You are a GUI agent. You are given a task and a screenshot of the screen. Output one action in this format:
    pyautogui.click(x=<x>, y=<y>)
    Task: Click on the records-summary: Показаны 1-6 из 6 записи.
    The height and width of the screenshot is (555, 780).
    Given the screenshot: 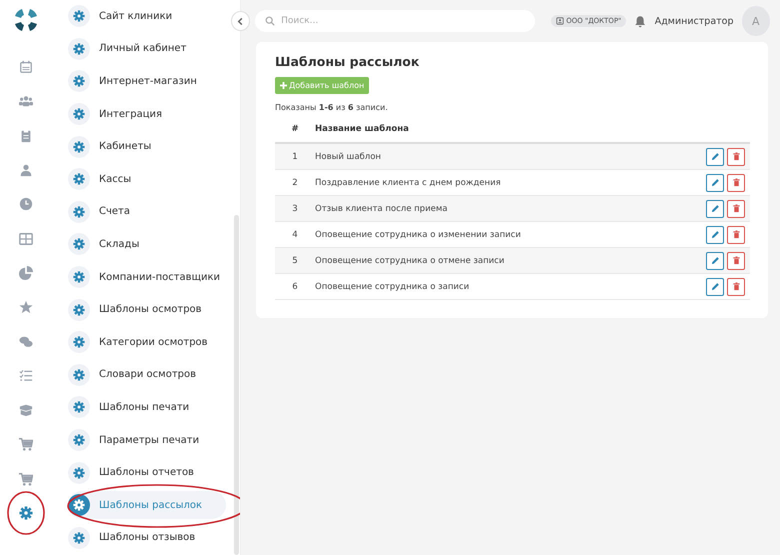 What is the action you would take?
    pyautogui.click(x=332, y=107)
    